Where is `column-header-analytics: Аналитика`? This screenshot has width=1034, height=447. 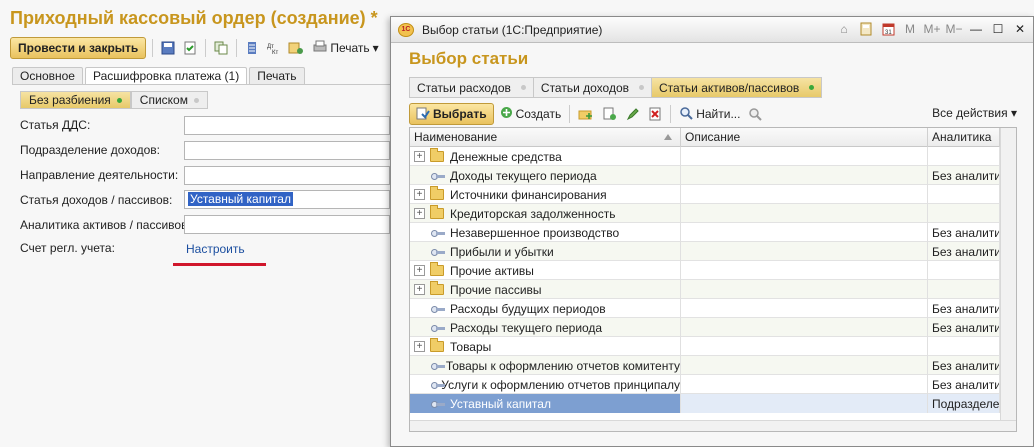 column-header-analytics: Аналитика is located at coordinates (964, 137).